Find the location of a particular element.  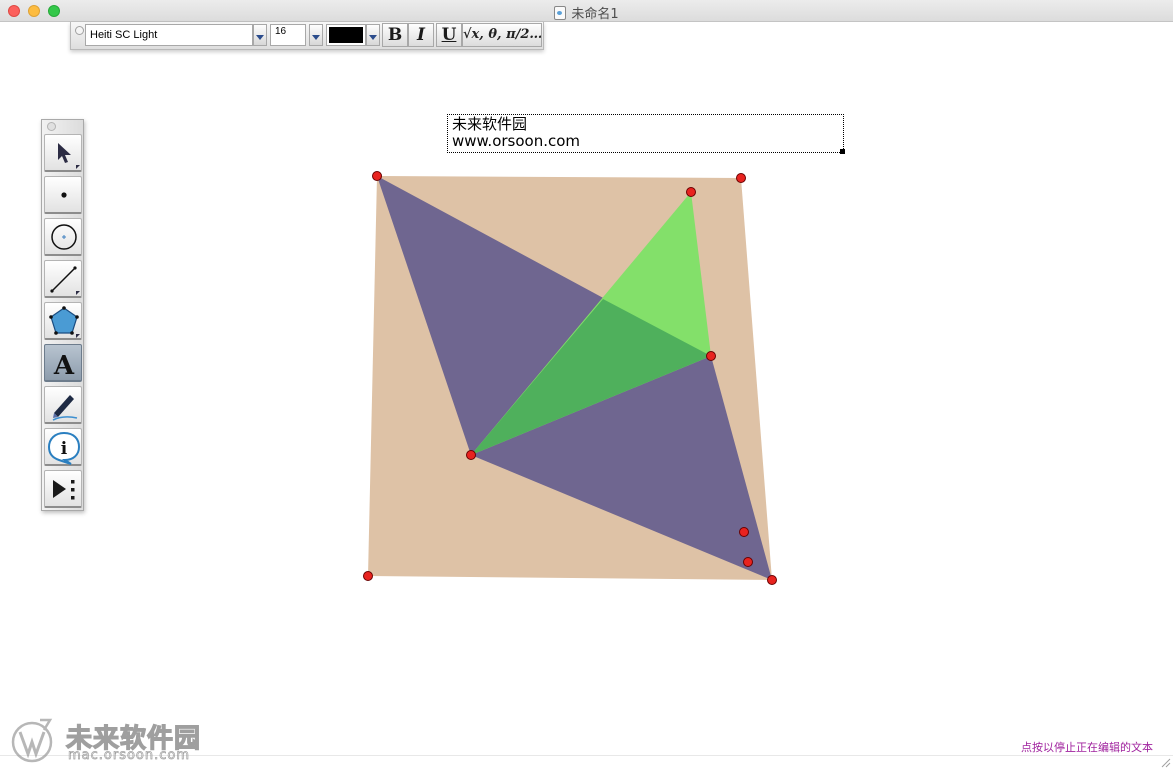

canvas-text-box: 未来软件园 www.orsoon.com is located at coordinates (646, 134).